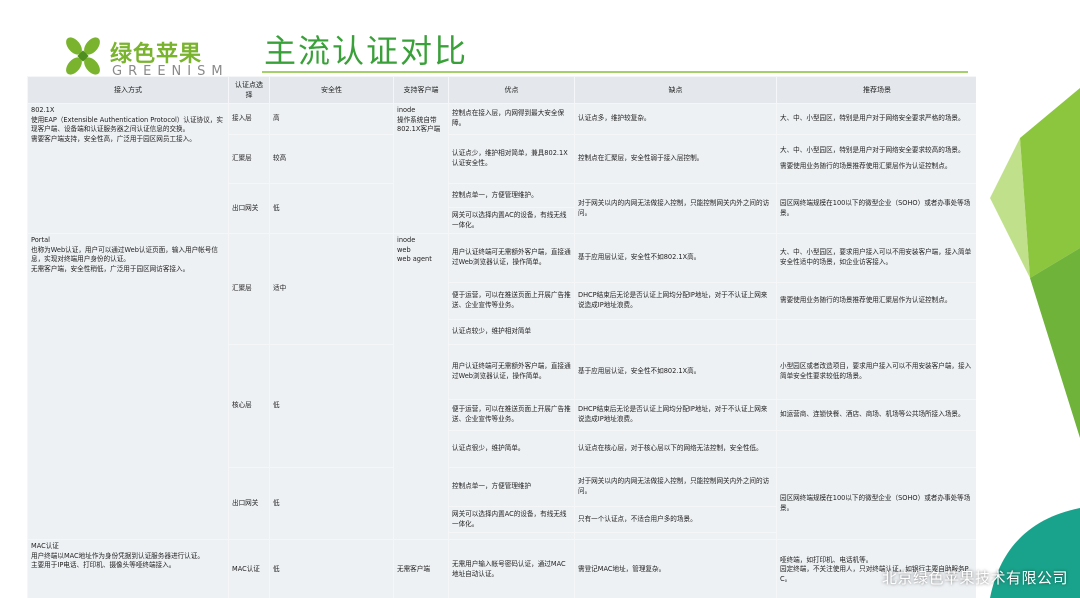 The height and width of the screenshot is (598, 1080). I want to click on pros-cell: 认证点少，维护相对简单，兼具802.1X认证安全性。, so click(511, 159).